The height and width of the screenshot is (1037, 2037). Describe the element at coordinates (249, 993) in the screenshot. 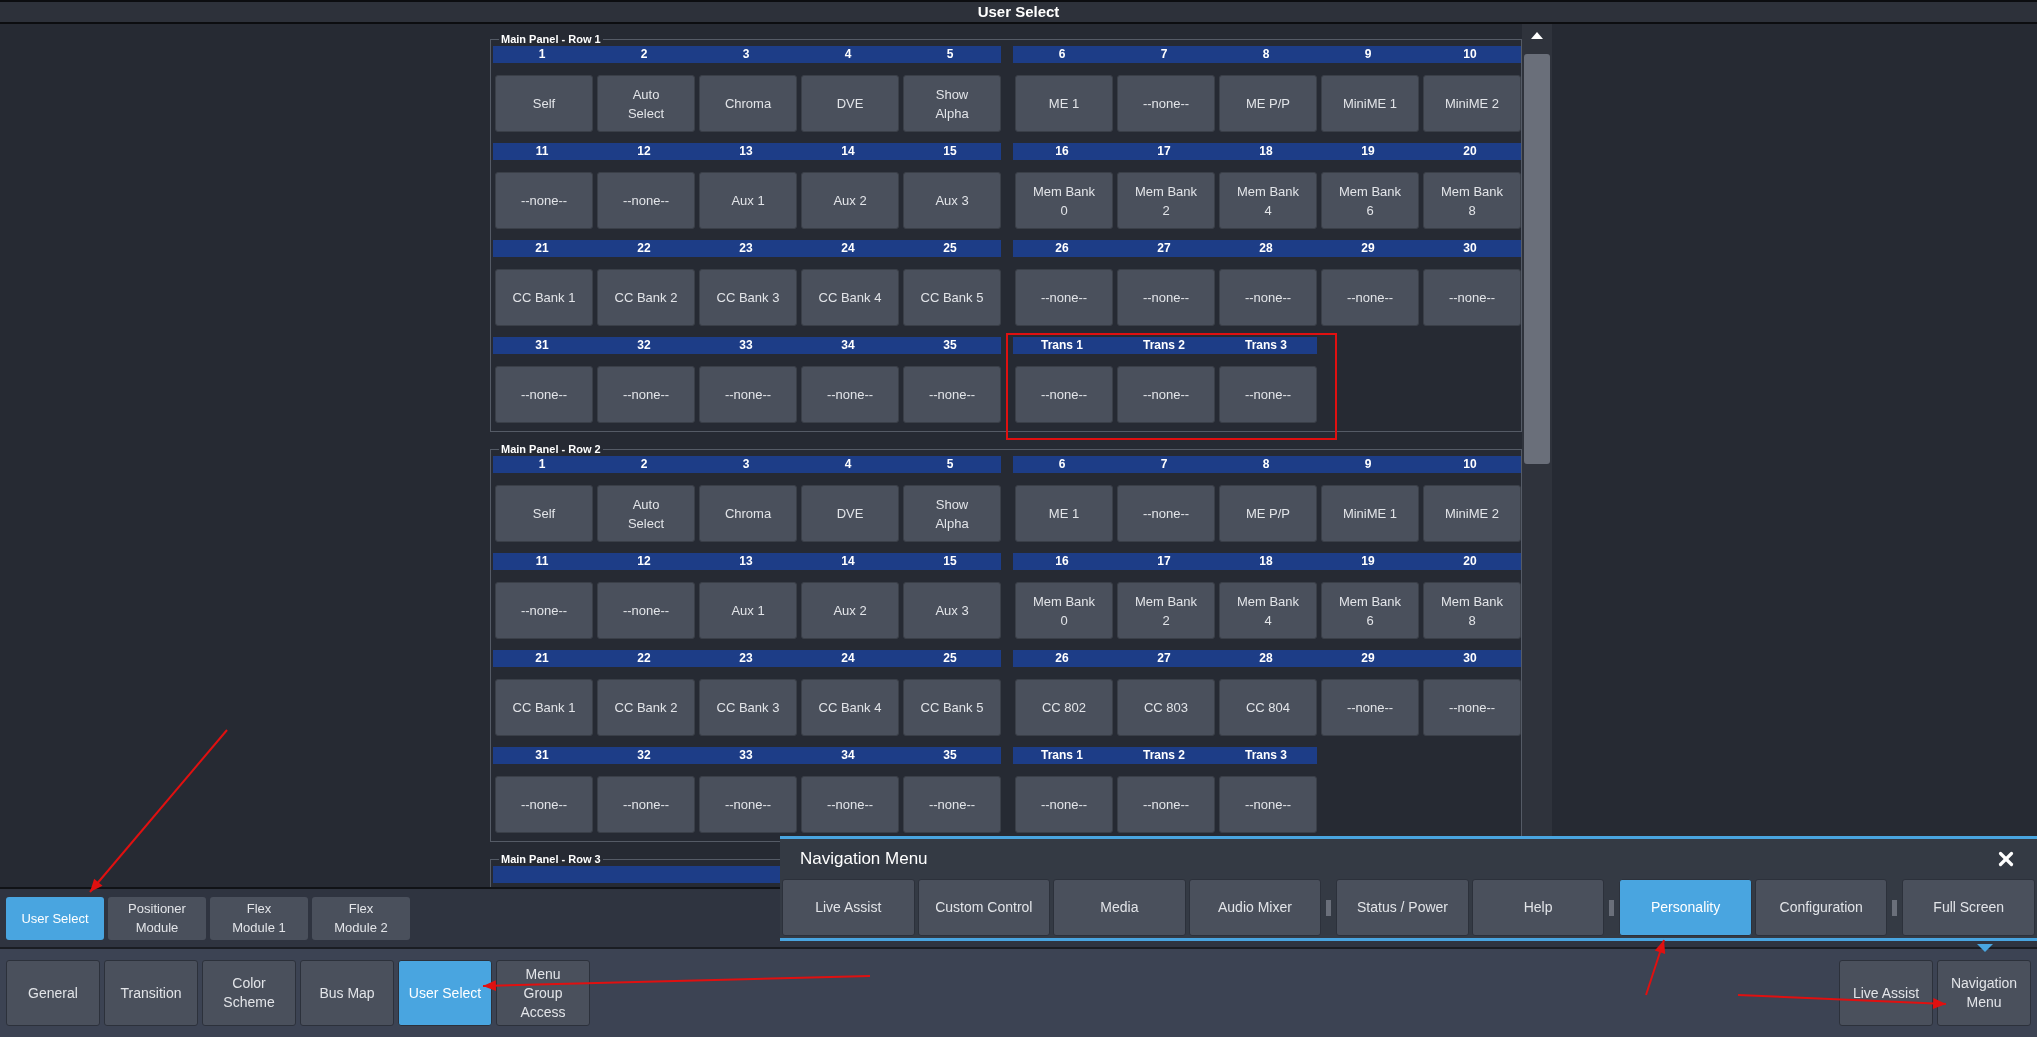

I see `menu-tab: Color Scheme` at that location.